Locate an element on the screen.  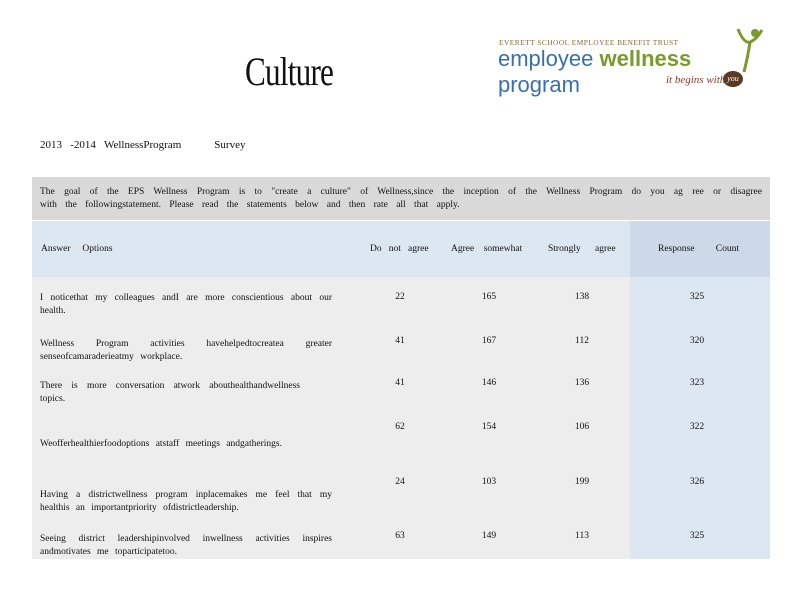
row-agree-somewhat: 103 is located at coordinates (489, 482).